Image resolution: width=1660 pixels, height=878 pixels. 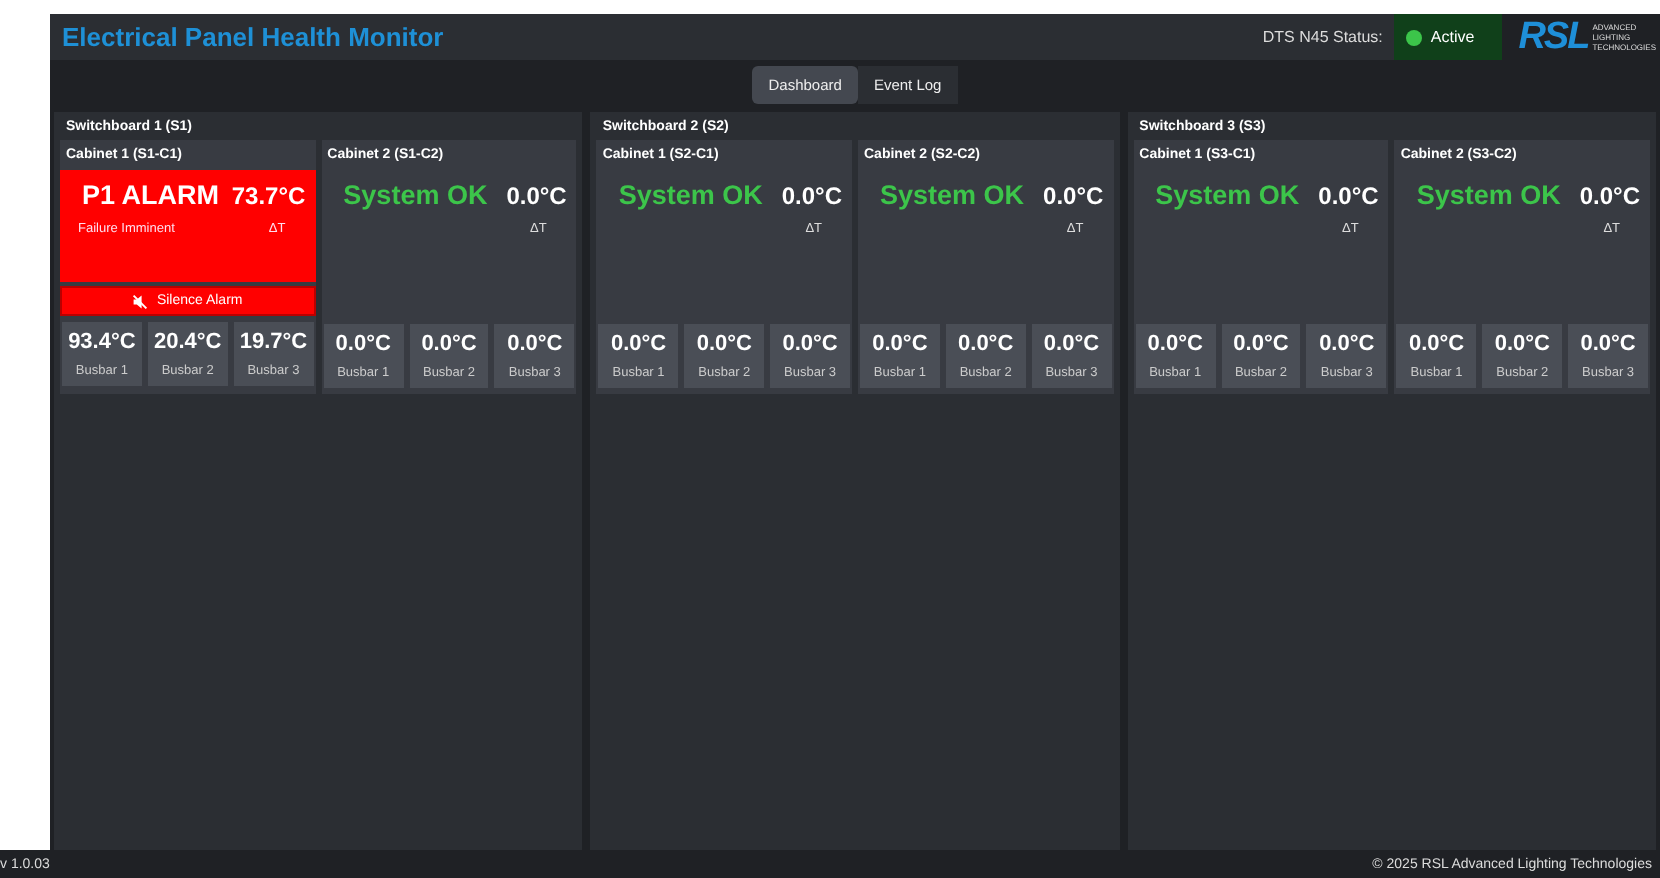 What do you see at coordinates (273, 342) in the screenshot?
I see `busbar-temperature: 19.7°C` at bounding box center [273, 342].